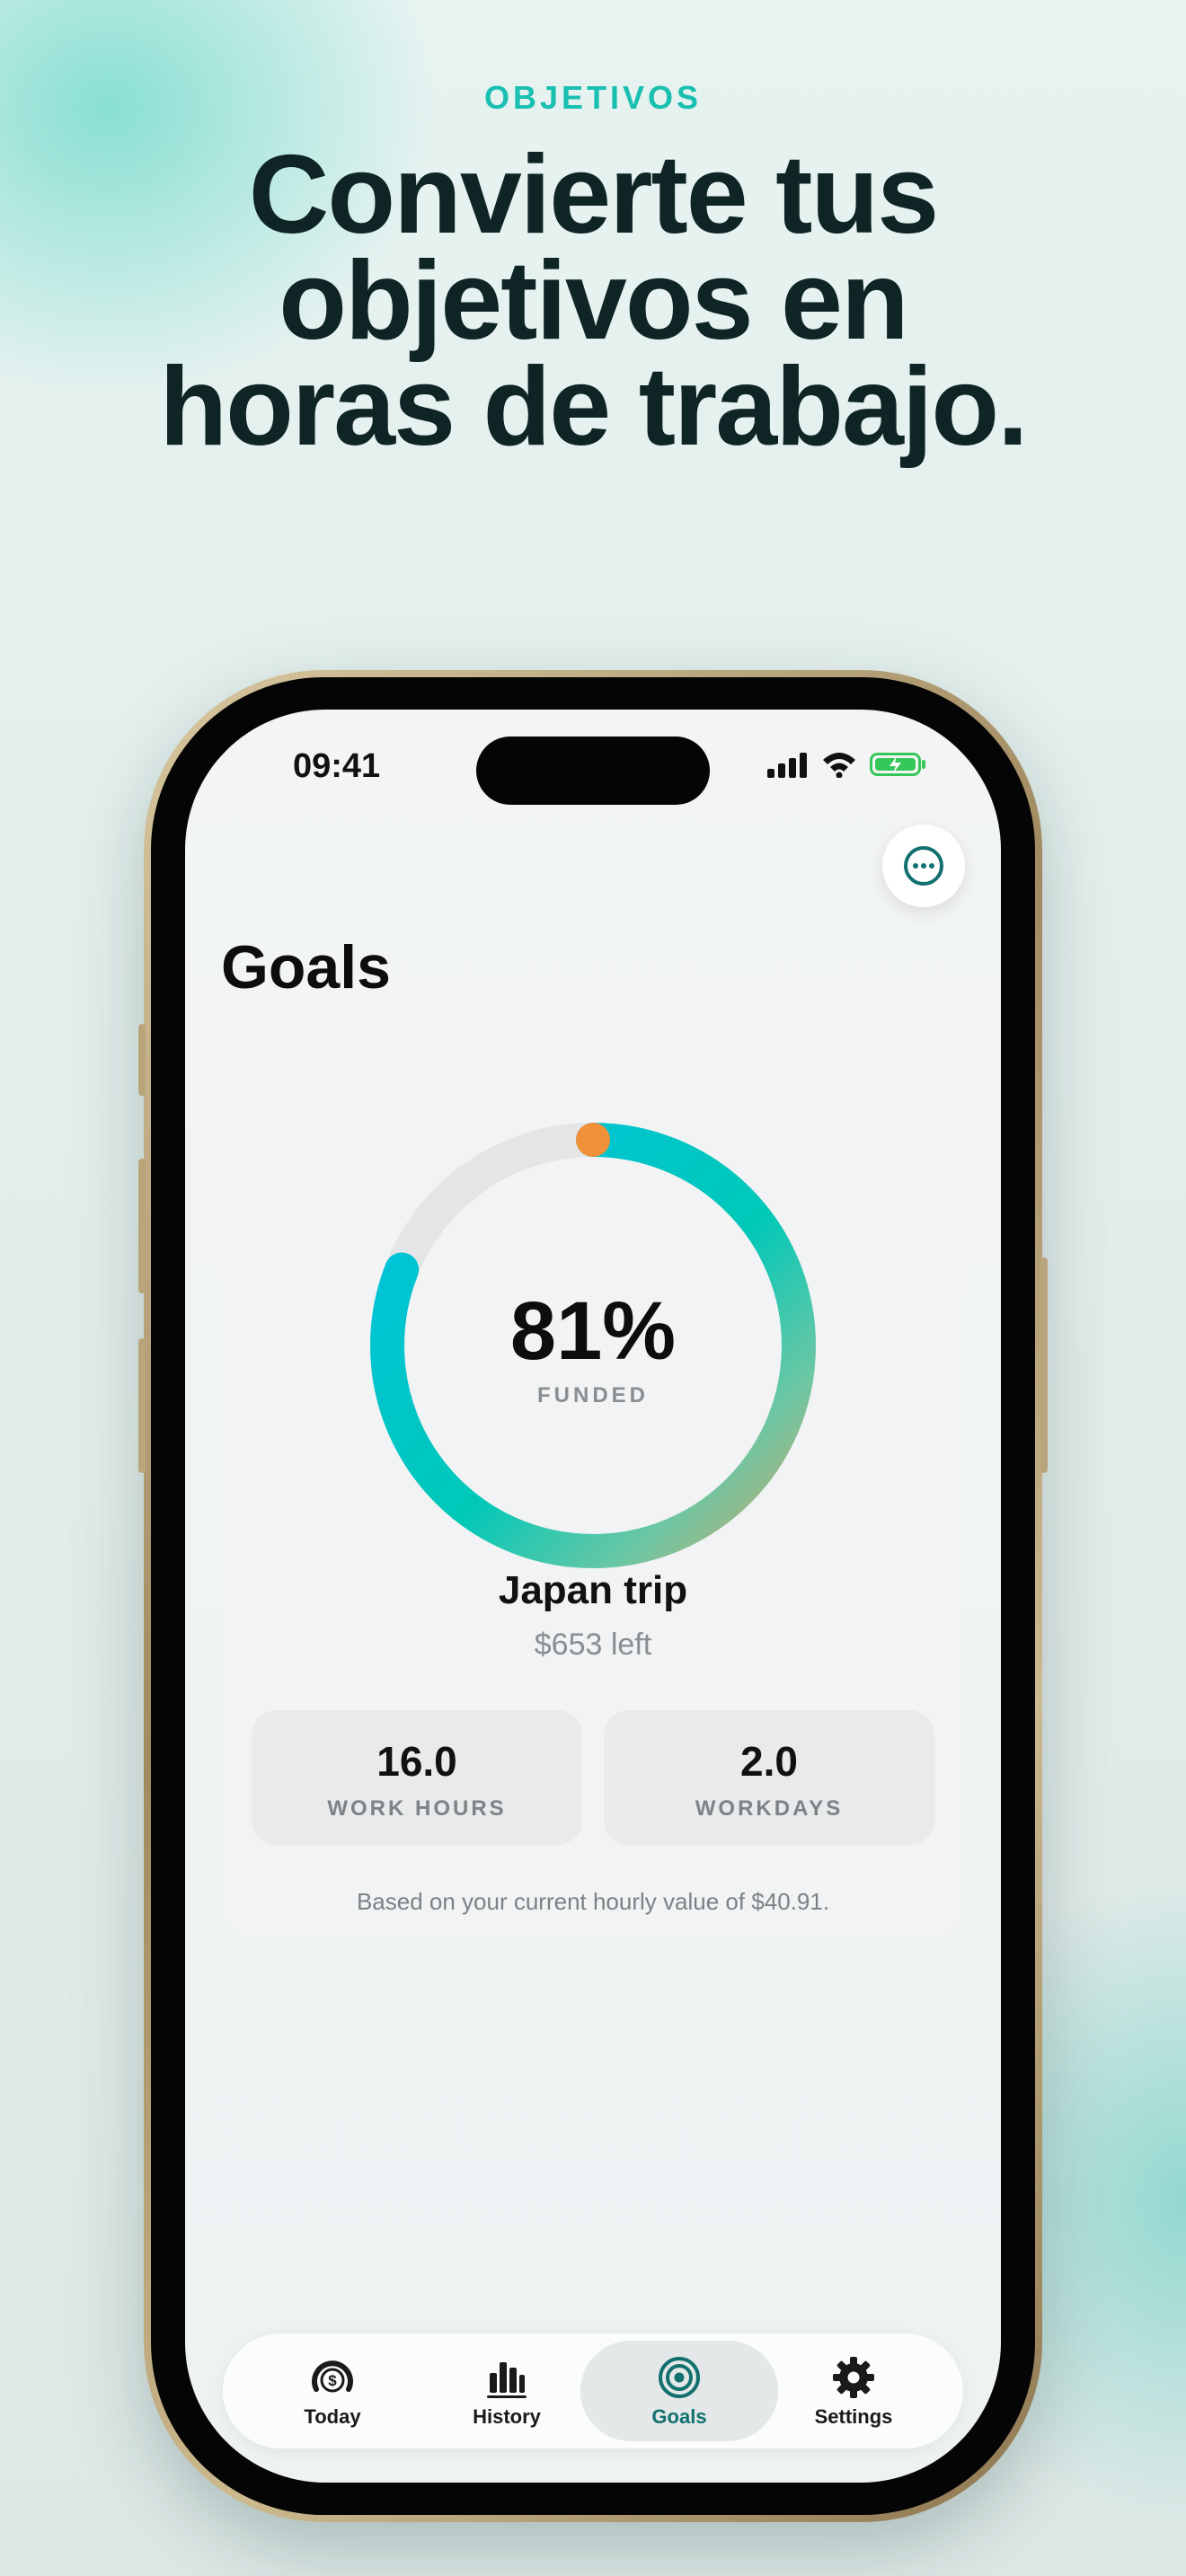 The height and width of the screenshot is (2576, 1186). I want to click on work-hours-stat: 16.0 WORK HOURS, so click(417, 1777).